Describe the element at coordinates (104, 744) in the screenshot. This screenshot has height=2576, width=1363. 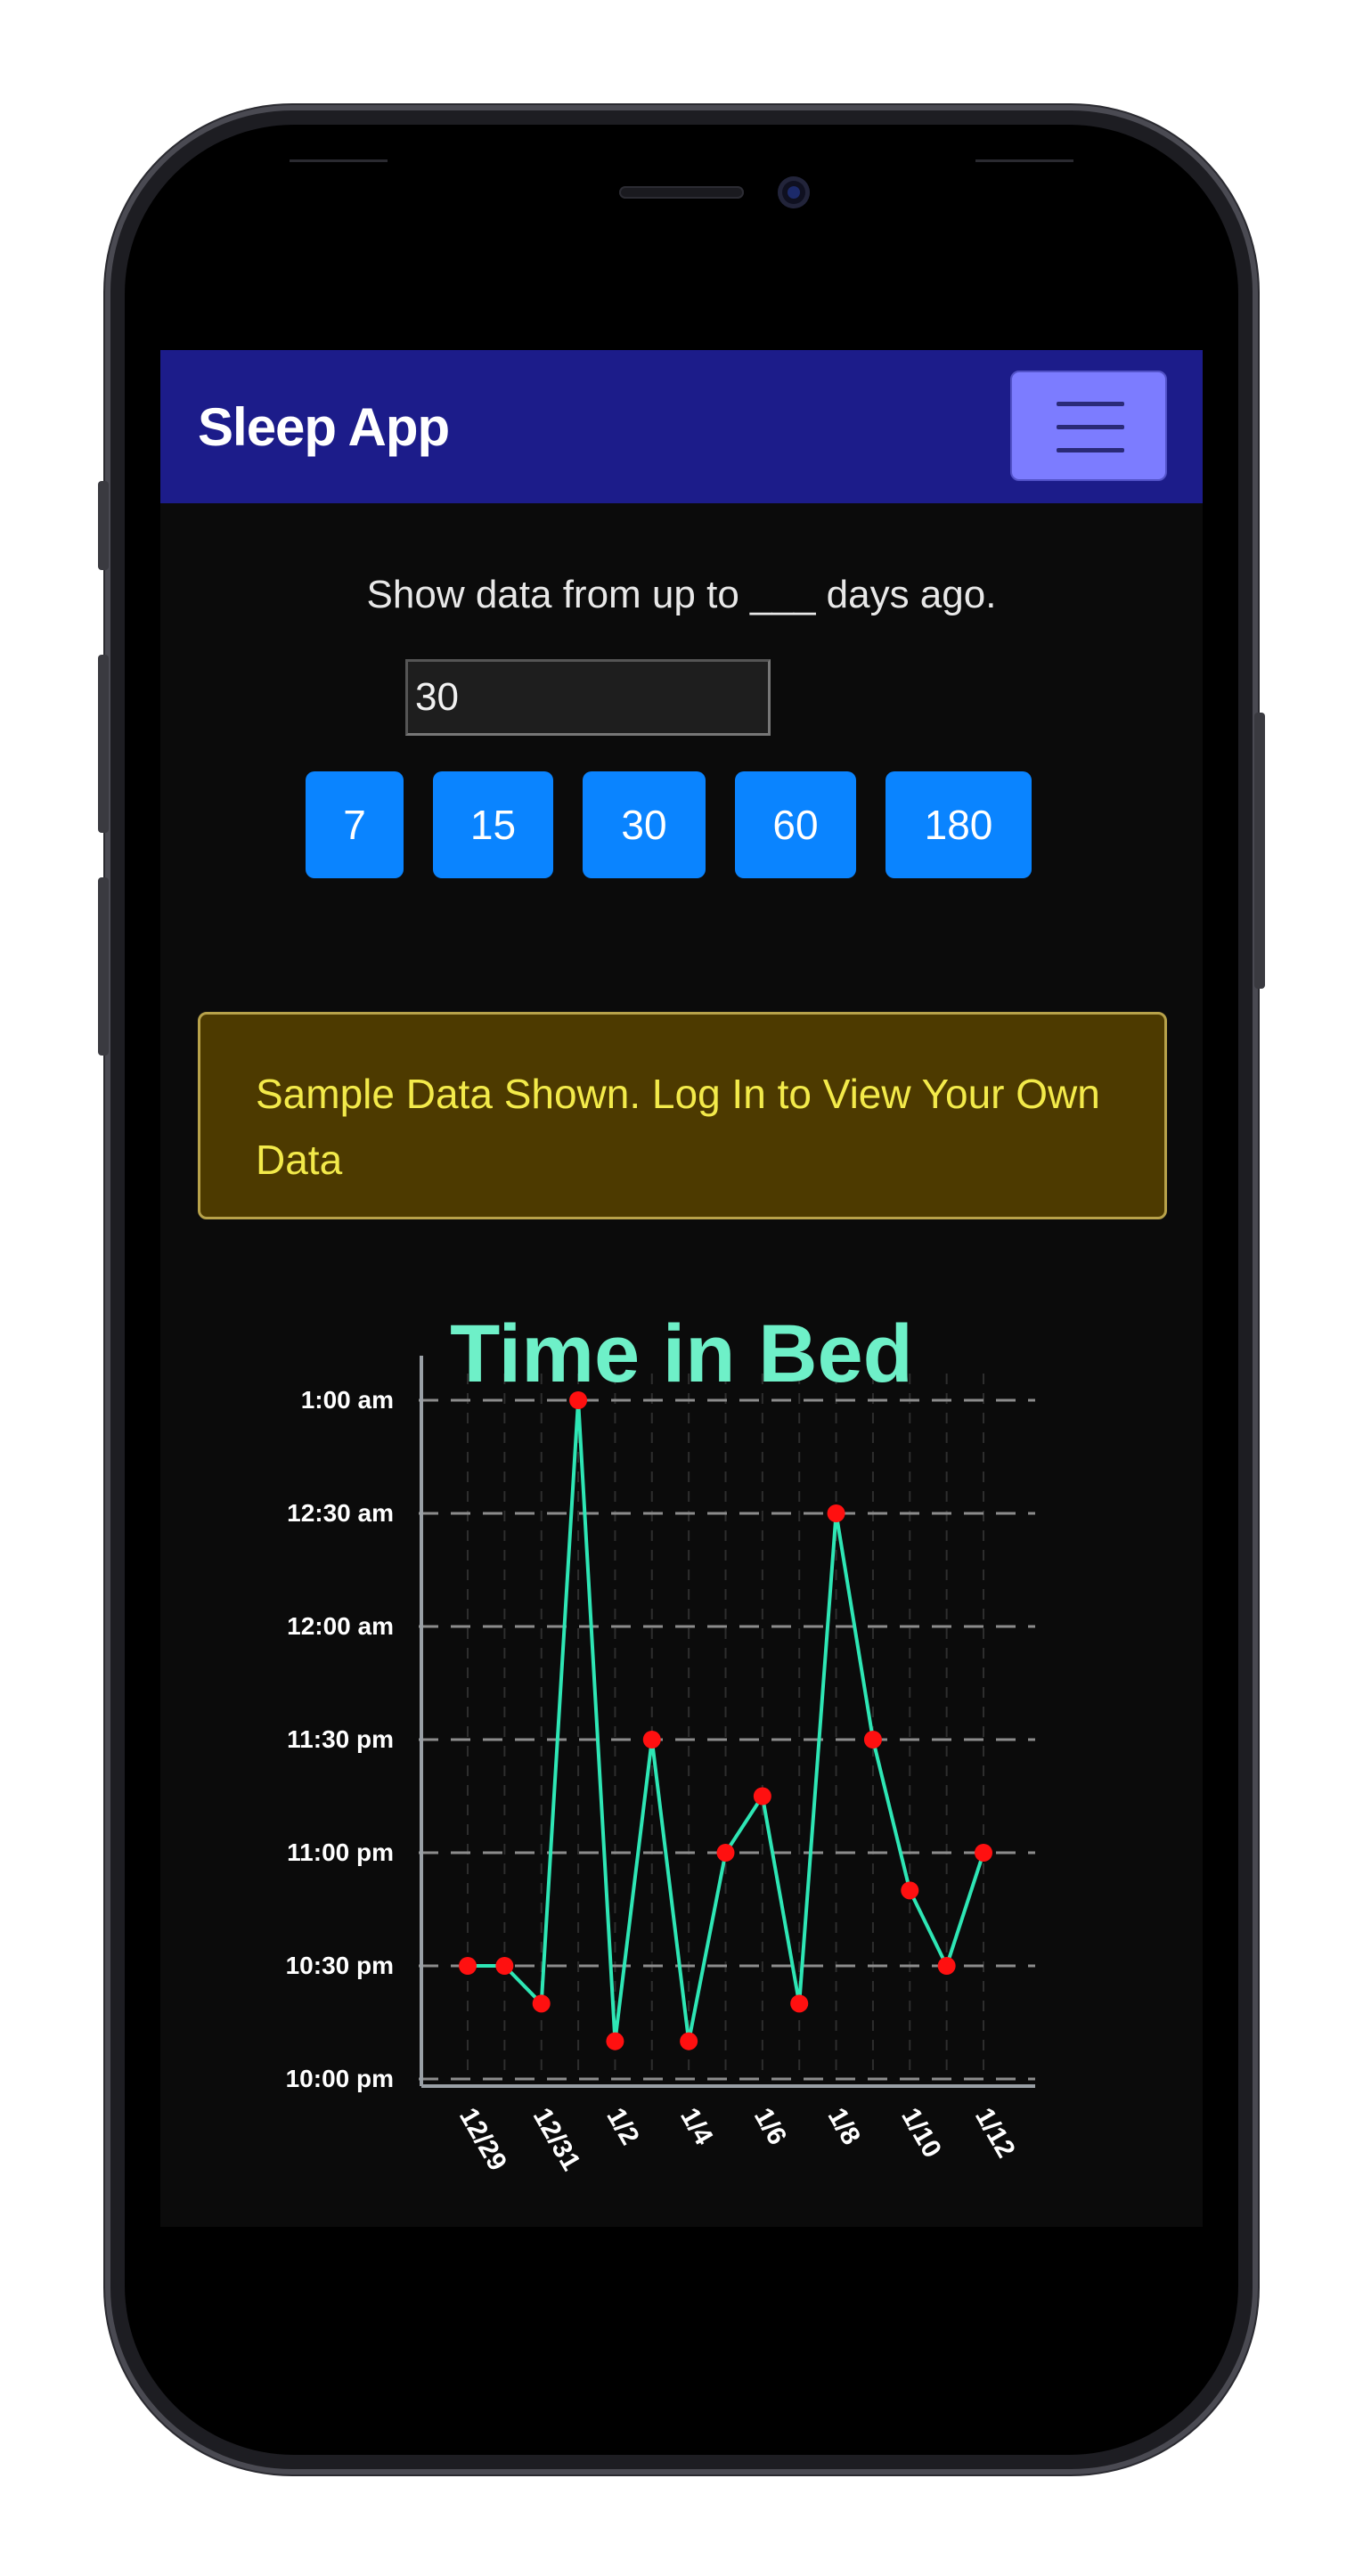
I see `phone-volume-up-button` at that location.